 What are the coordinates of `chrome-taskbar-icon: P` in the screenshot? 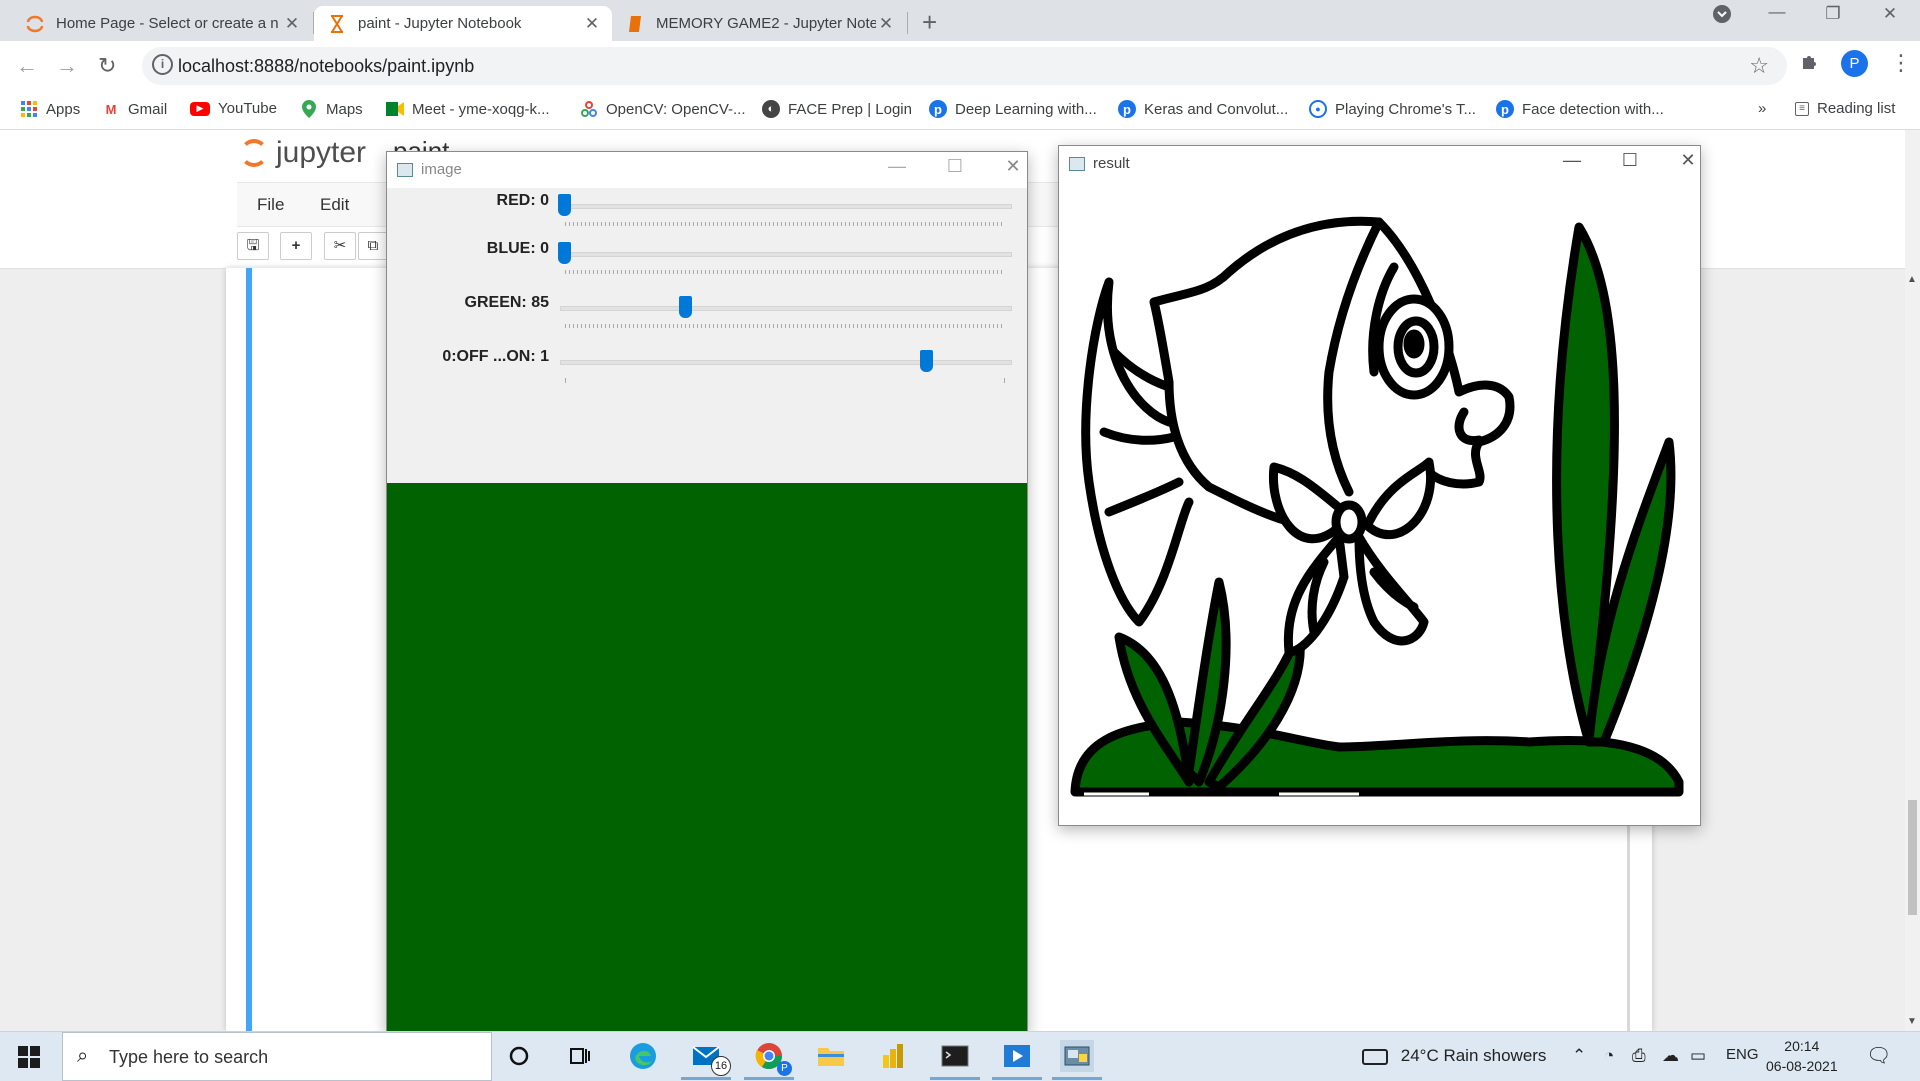 It's located at (769, 1060).